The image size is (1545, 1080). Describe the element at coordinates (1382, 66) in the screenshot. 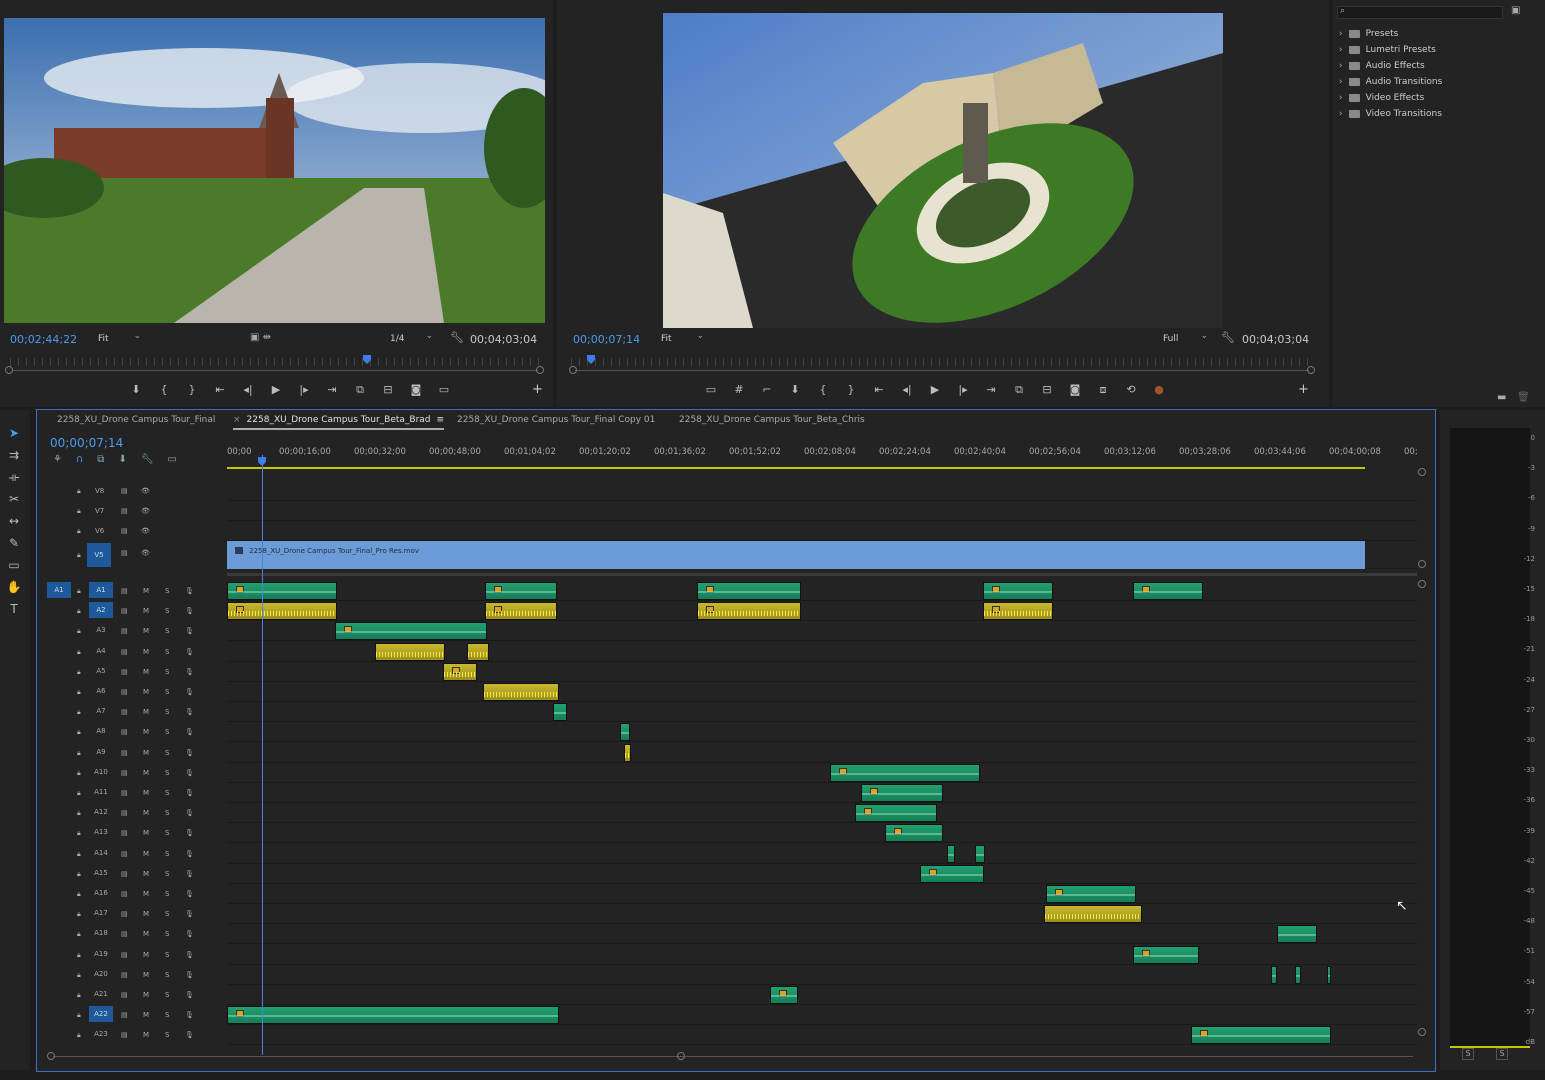

I see `effects-item-audio-effects: › Audio Effects` at that location.